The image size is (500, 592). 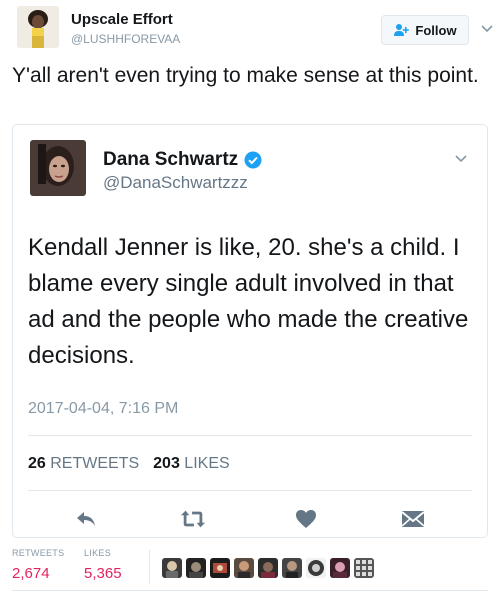 I want to click on likes-stat: 203 LIKES, so click(x=191, y=464).